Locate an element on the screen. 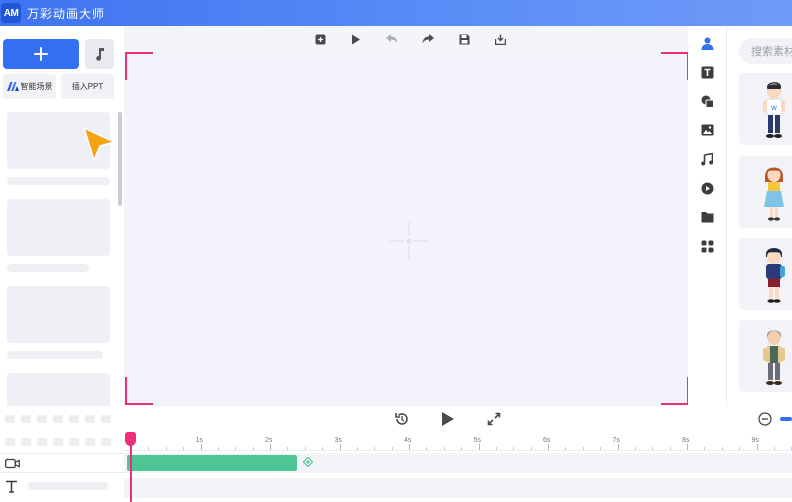 This screenshot has width=792, height=502. ruler-tick-label: 4s is located at coordinates (408, 440).